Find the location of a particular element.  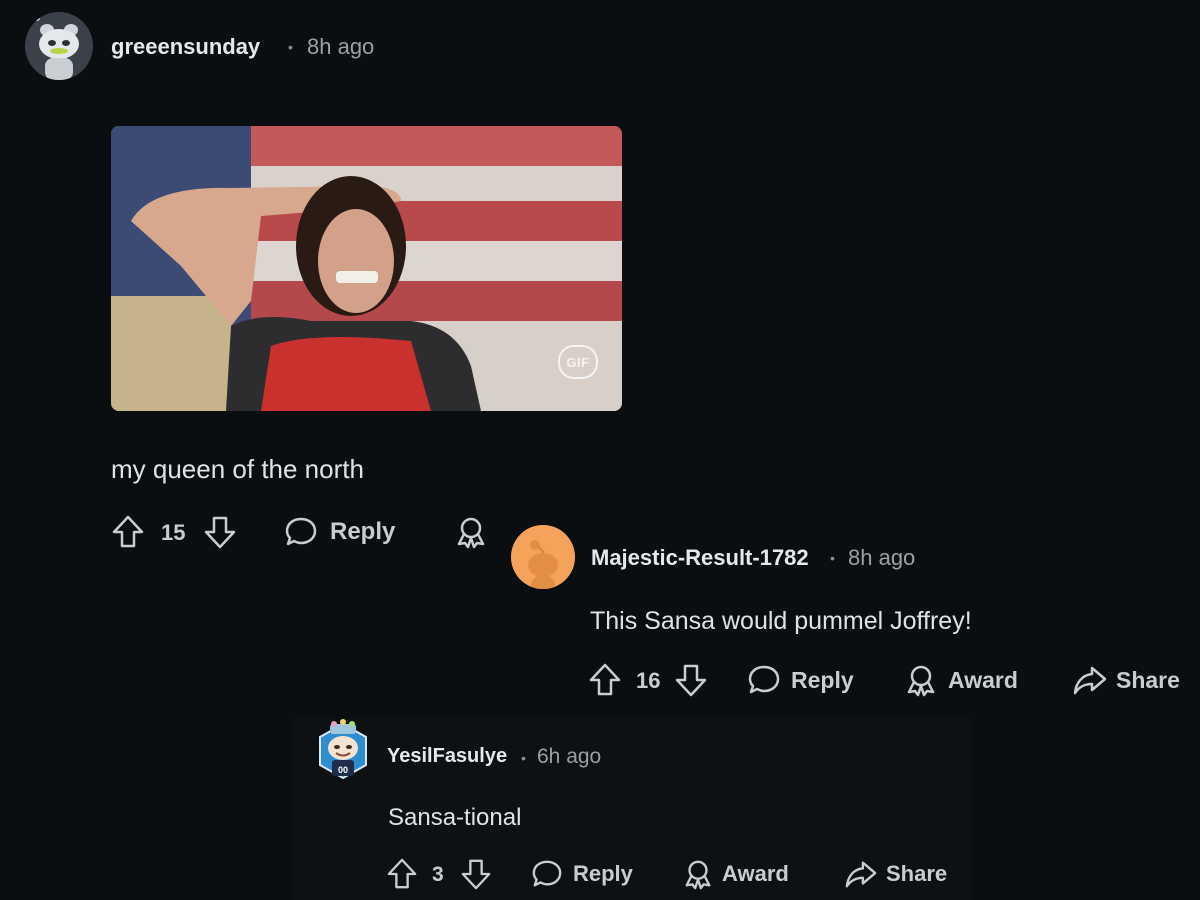

vote-score: 15 is located at coordinates (173, 532).